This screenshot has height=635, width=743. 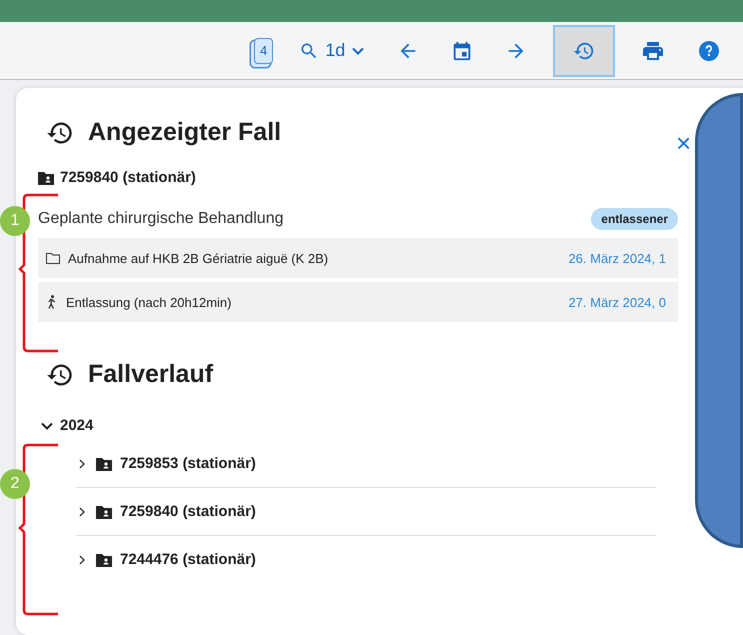 I want to click on search-range-button: 1d, so click(x=332, y=50).